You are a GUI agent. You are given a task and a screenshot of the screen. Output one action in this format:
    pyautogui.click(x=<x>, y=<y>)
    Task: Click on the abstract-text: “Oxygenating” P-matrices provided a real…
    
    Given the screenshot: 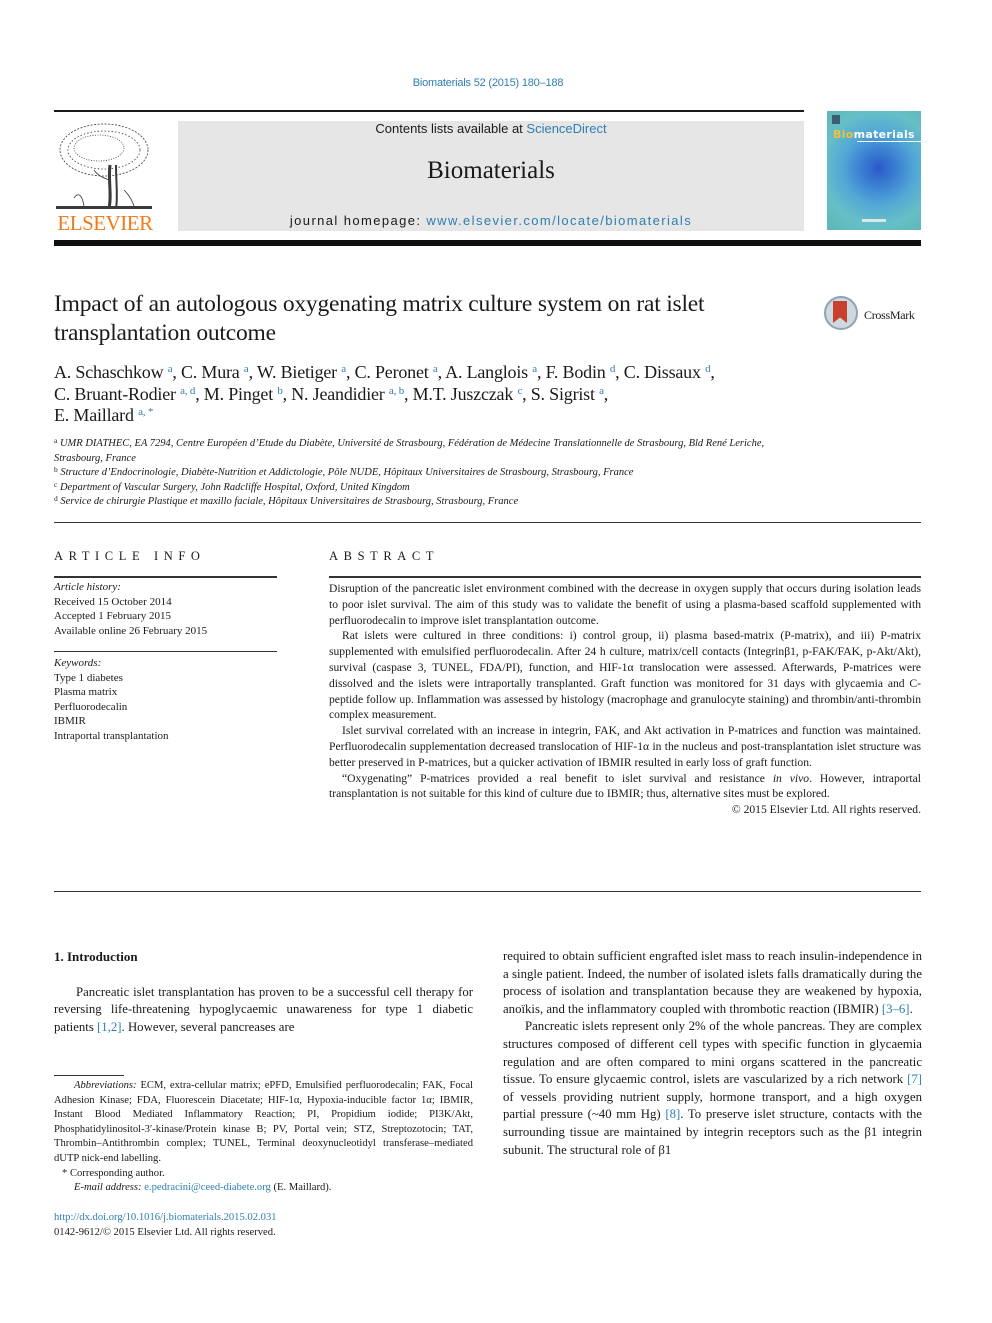 What is the action you would take?
    pyautogui.click(x=557, y=778)
    